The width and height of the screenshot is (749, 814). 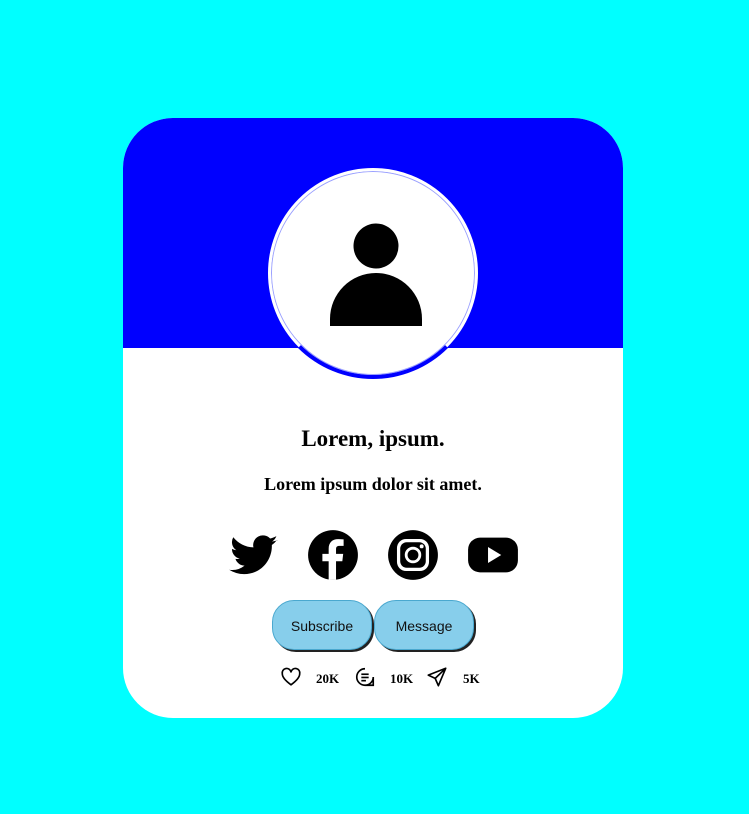 I want to click on twitter-icon, so click(x=253, y=555).